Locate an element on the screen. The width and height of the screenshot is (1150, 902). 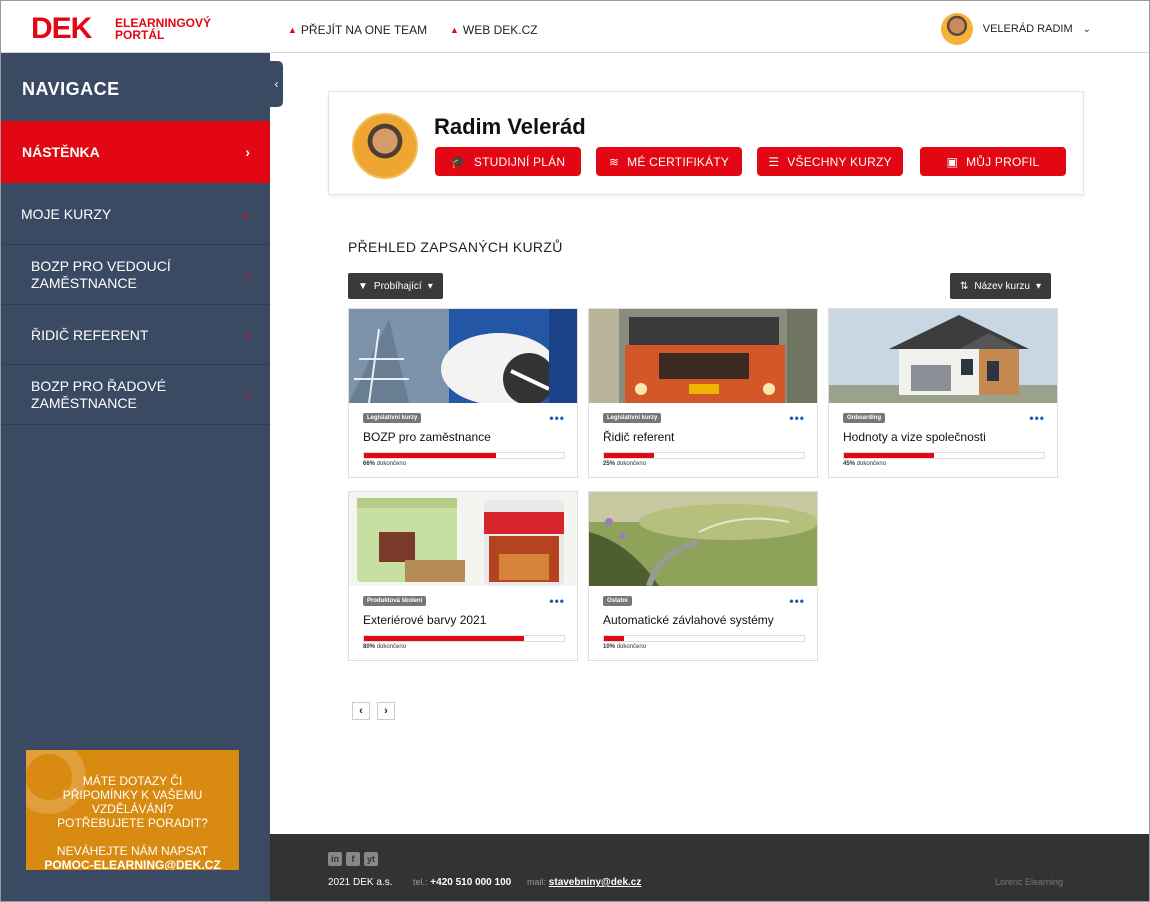
filter-label: Probíhající is located at coordinates (397, 286).